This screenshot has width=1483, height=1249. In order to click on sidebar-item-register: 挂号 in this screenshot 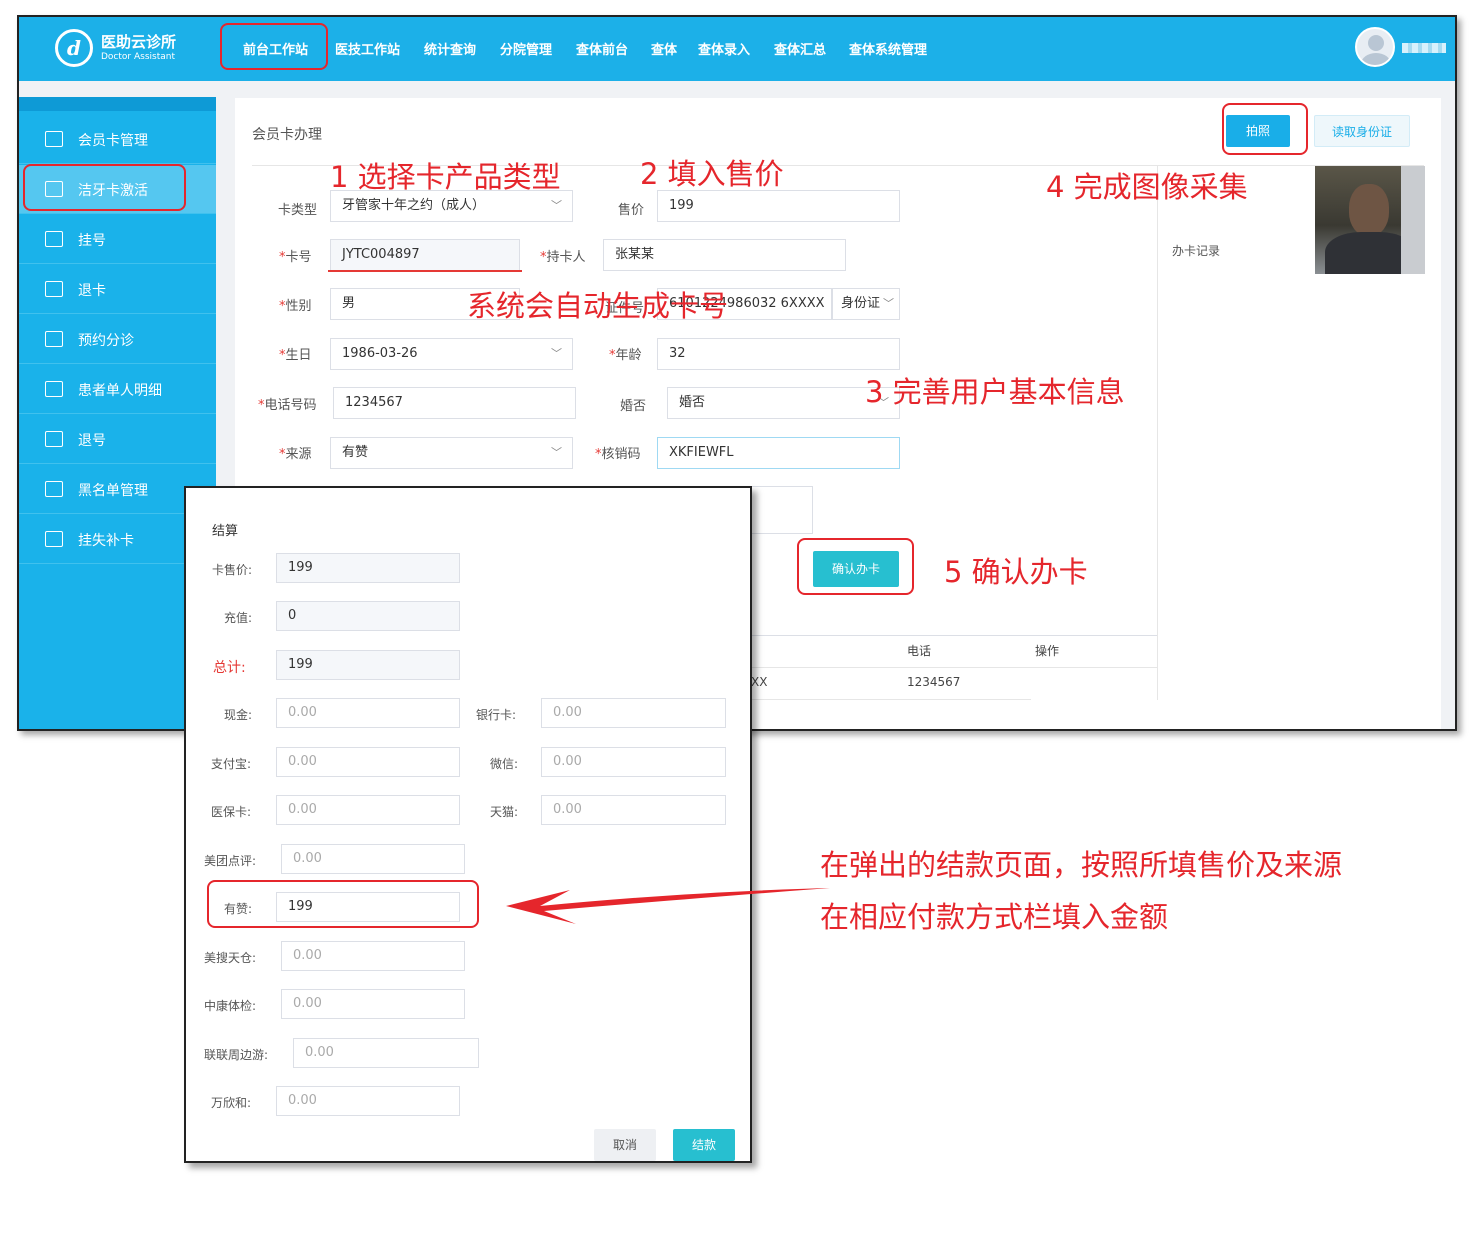, I will do `click(117, 239)`.